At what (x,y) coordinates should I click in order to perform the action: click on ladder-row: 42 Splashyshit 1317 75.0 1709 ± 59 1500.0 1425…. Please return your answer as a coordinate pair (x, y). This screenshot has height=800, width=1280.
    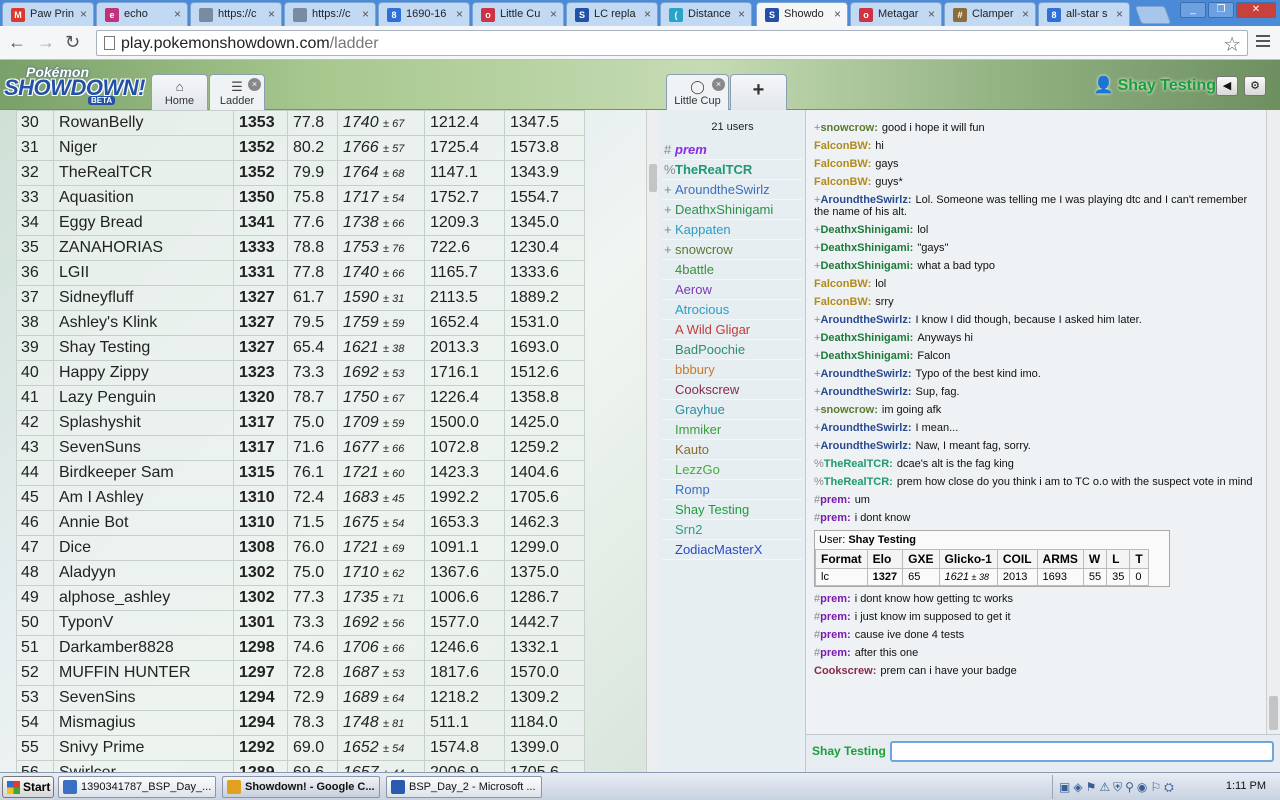
    Looking at the image, I should click on (300, 423).